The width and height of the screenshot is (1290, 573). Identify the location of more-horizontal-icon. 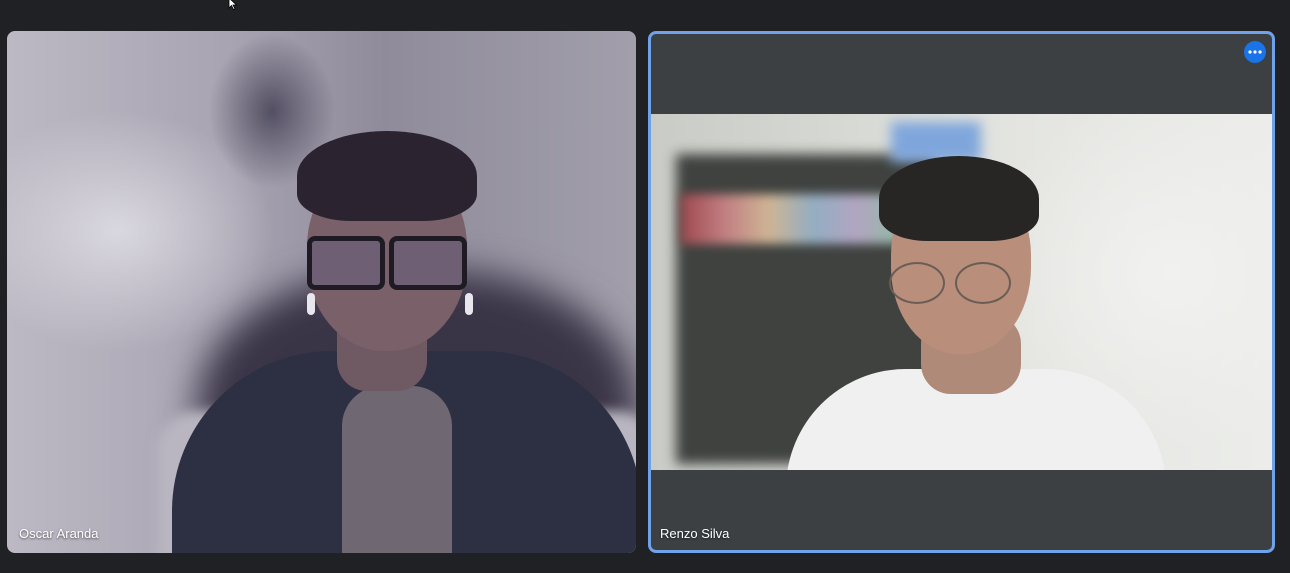
(1255, 52).